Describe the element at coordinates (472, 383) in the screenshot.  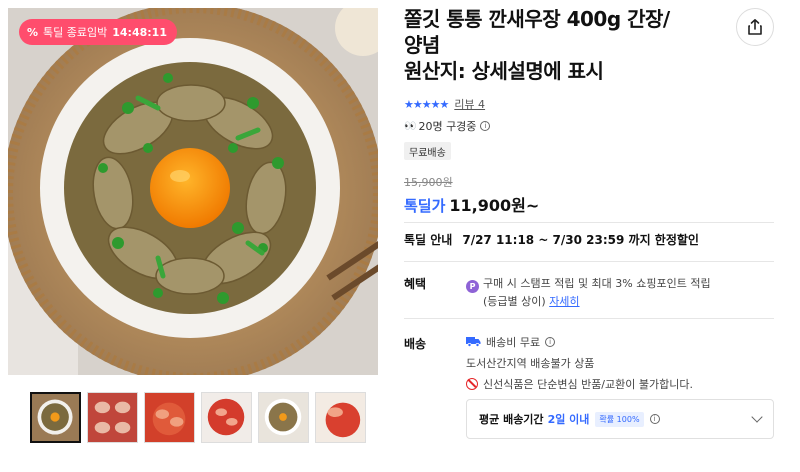
I see `no-return-icon` at that location.